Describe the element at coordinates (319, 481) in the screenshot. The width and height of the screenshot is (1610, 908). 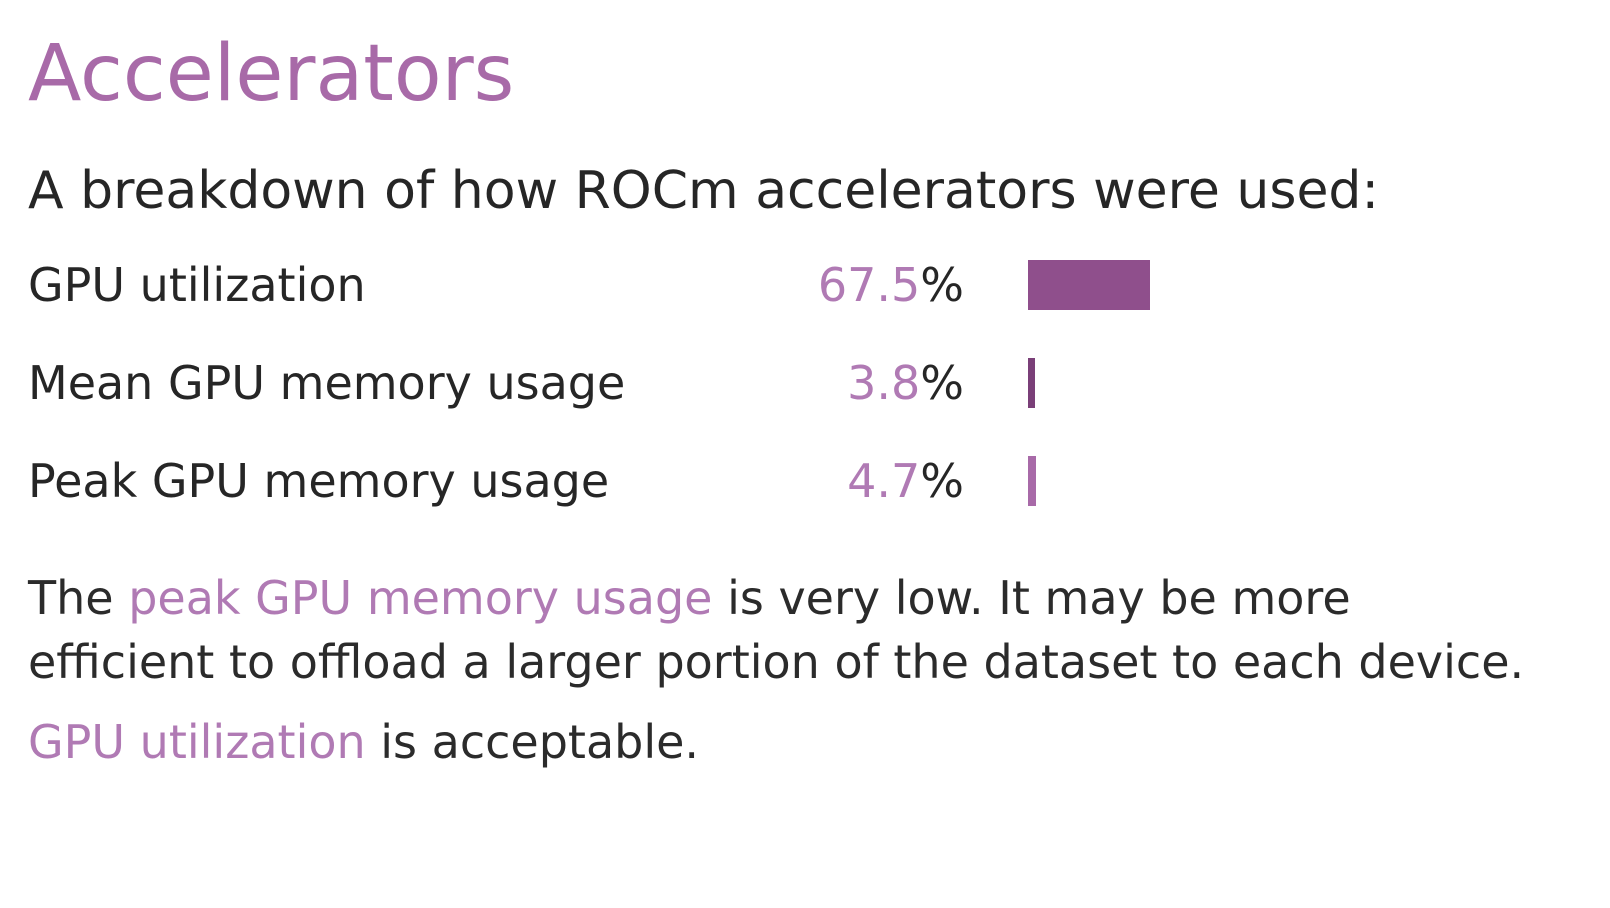
I see `metric-label: Peak GPU memory usage` at that location.